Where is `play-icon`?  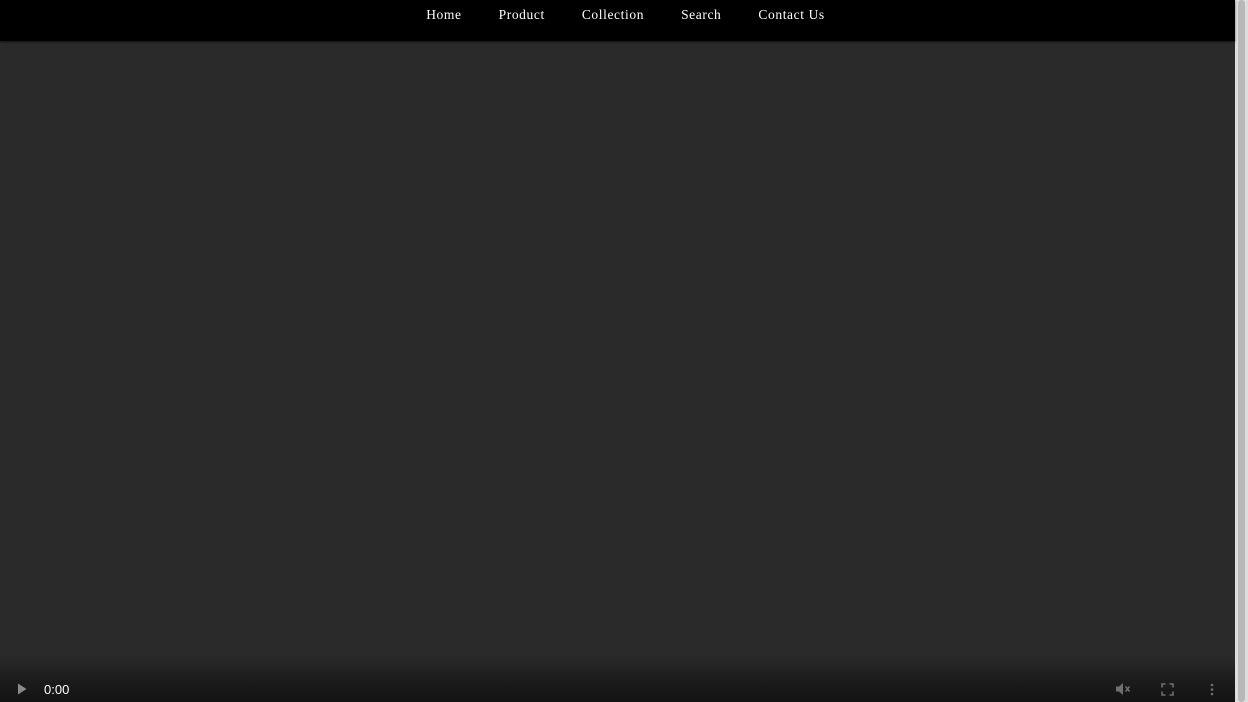
play-icon is located at coordinates (22, 689).